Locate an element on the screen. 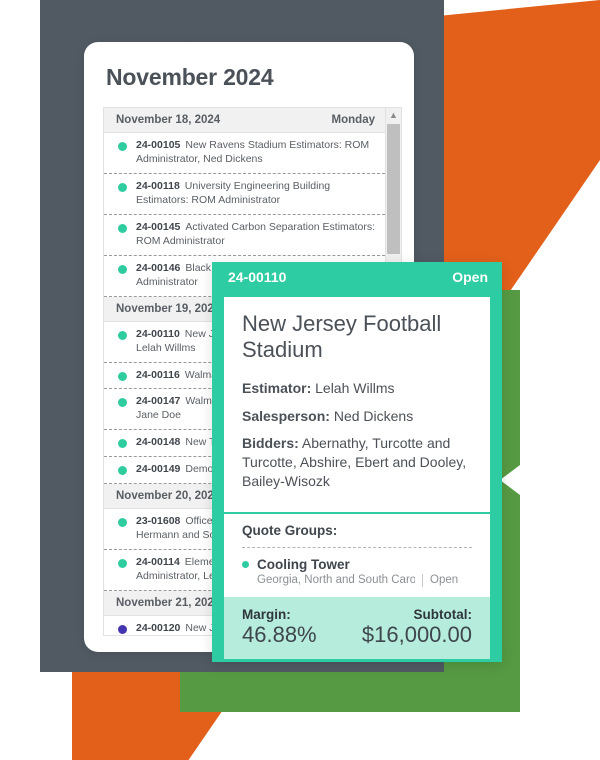 Image resolution: width=600 pixels, height=760 pixels. detail-job-number: 24-00110 is located at coordinates (257, 277).